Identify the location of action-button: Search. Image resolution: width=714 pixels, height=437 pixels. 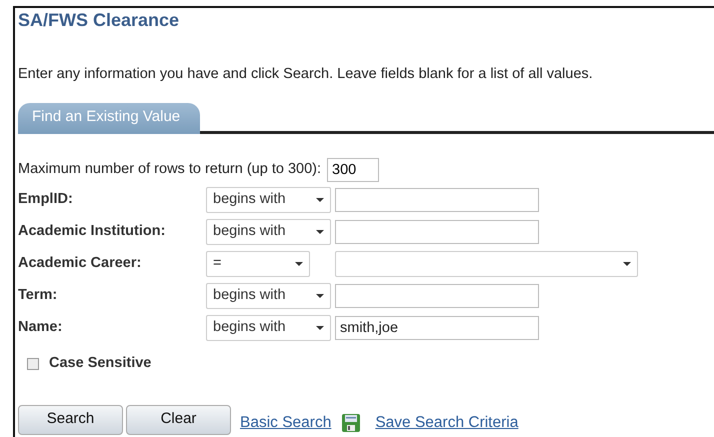
(70, 419).